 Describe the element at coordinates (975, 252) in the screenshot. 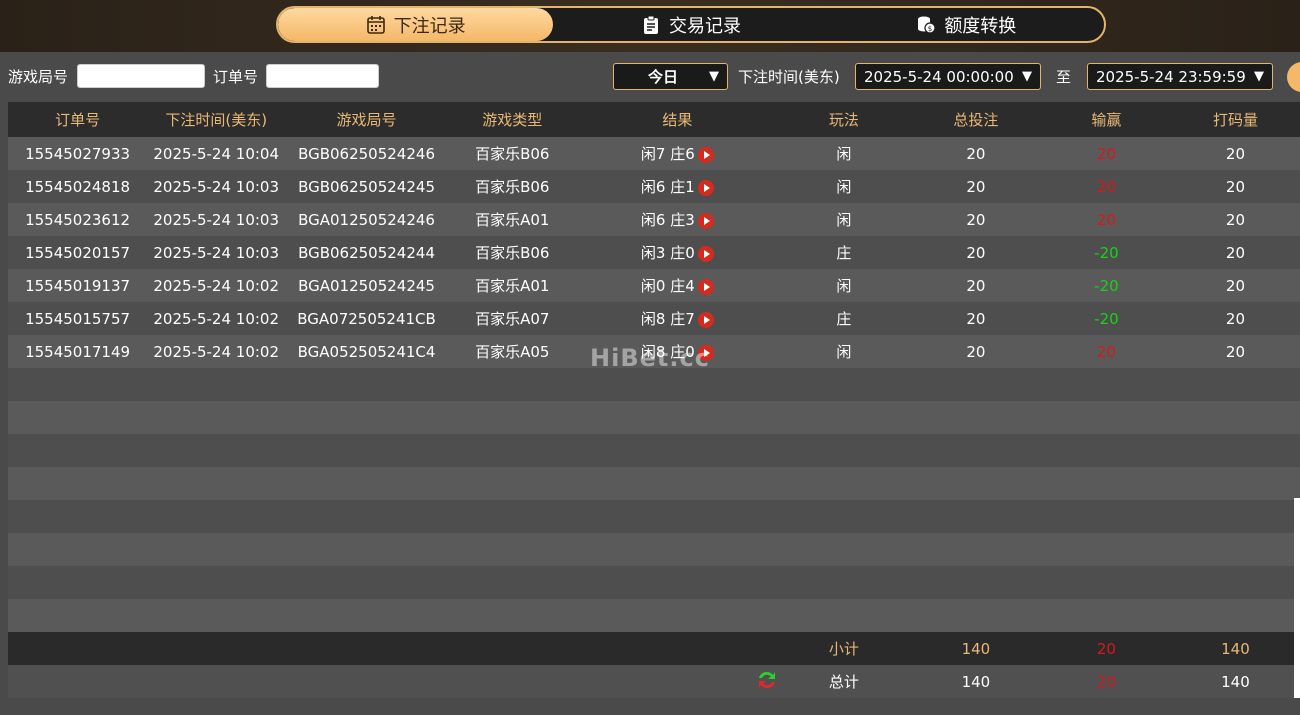

I see `cell-total-bet: 20` at that location.